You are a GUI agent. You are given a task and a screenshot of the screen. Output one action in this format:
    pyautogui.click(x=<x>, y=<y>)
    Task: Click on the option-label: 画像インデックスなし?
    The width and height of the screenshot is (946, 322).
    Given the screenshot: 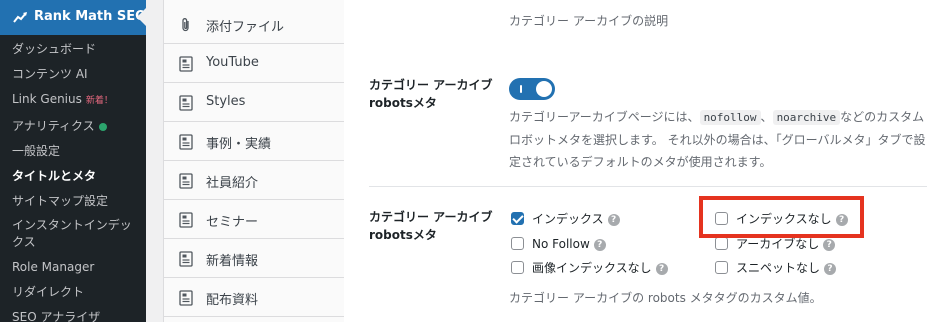 What is the action you would take?
    pyautogui.click(x=600, y=268)
    